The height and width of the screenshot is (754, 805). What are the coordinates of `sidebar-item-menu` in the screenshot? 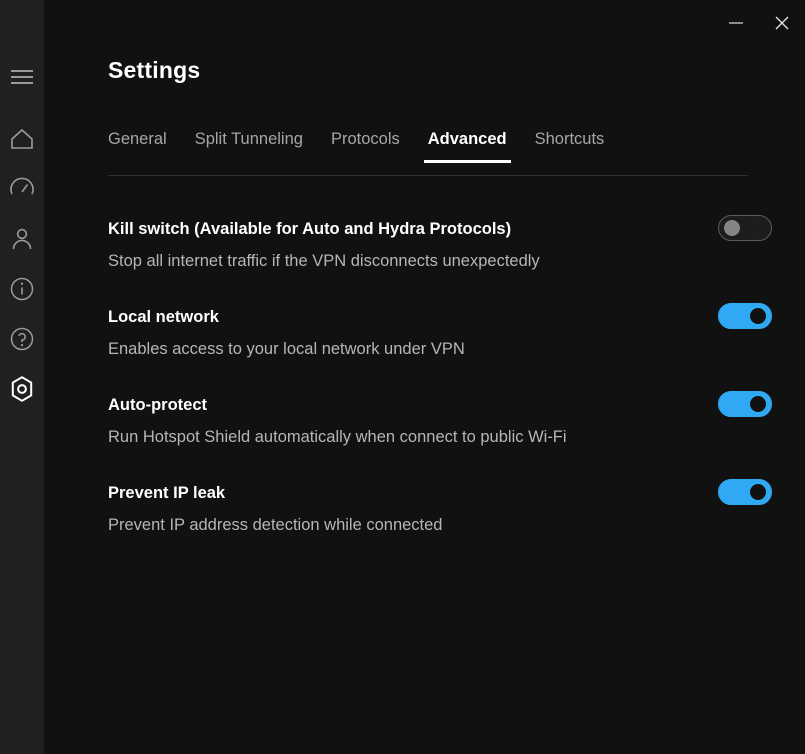 It's located at (22, 77).